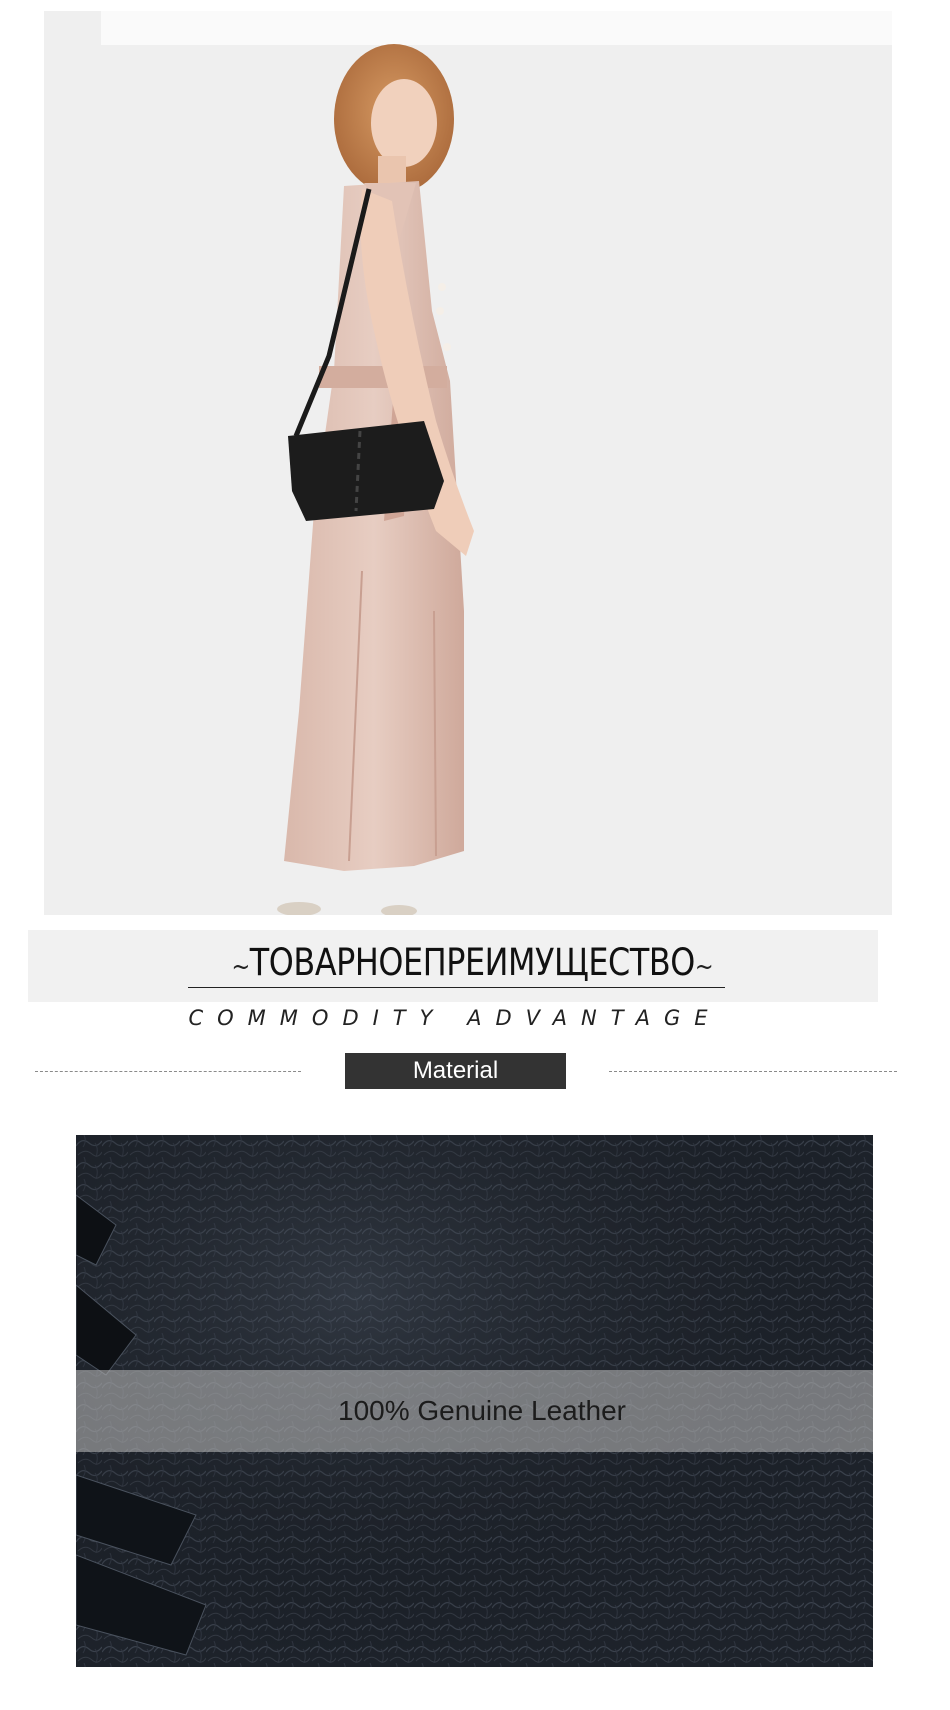  Describe the element at coordinates (456, 987) in the screenshot. I see `headline-underline` at that location.